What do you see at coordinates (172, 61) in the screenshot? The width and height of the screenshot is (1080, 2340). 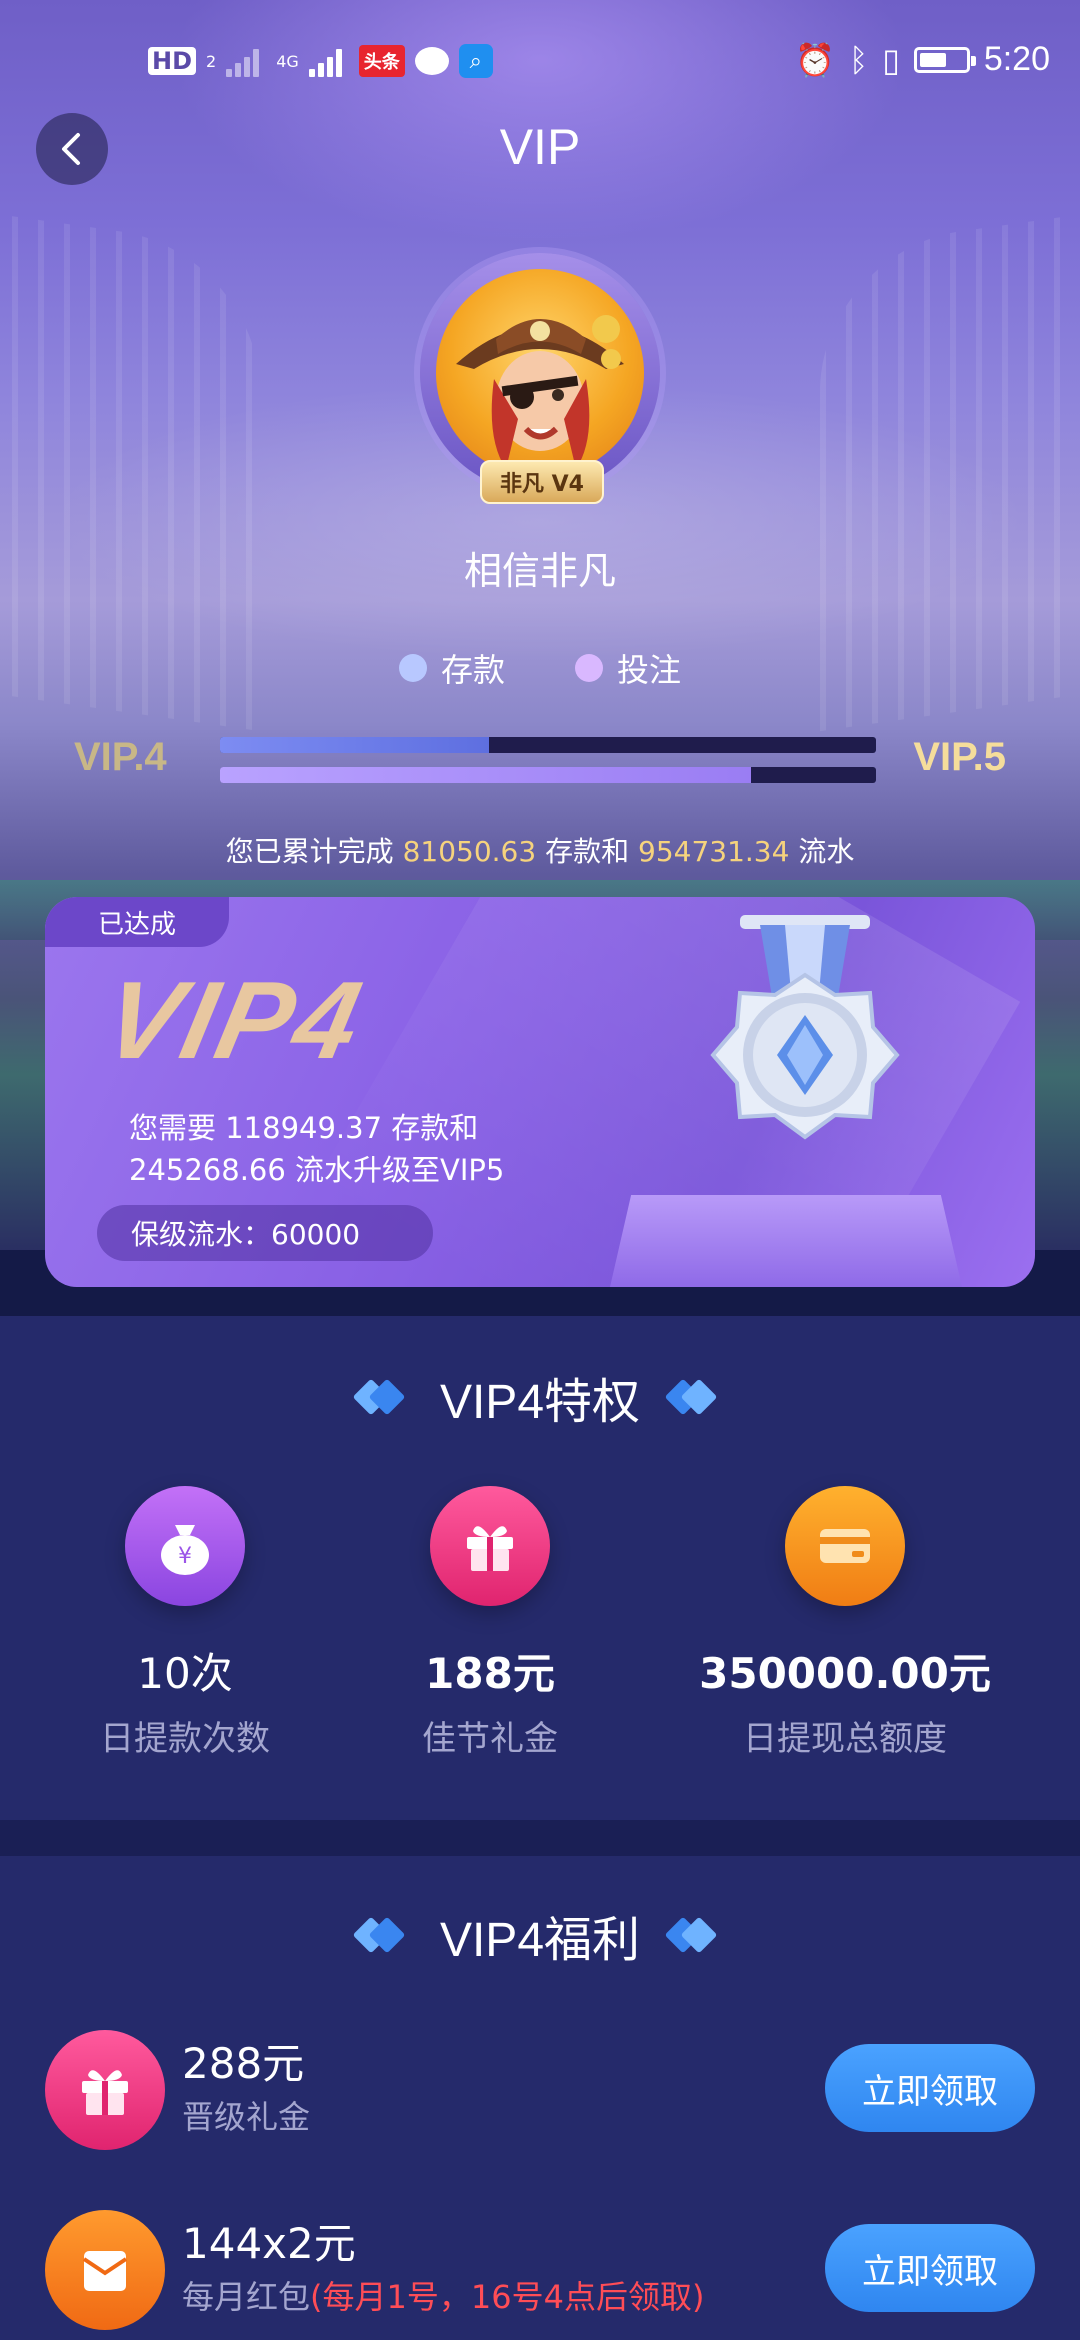 I see `hd-icon: HD` at bounding box center [172, 61].